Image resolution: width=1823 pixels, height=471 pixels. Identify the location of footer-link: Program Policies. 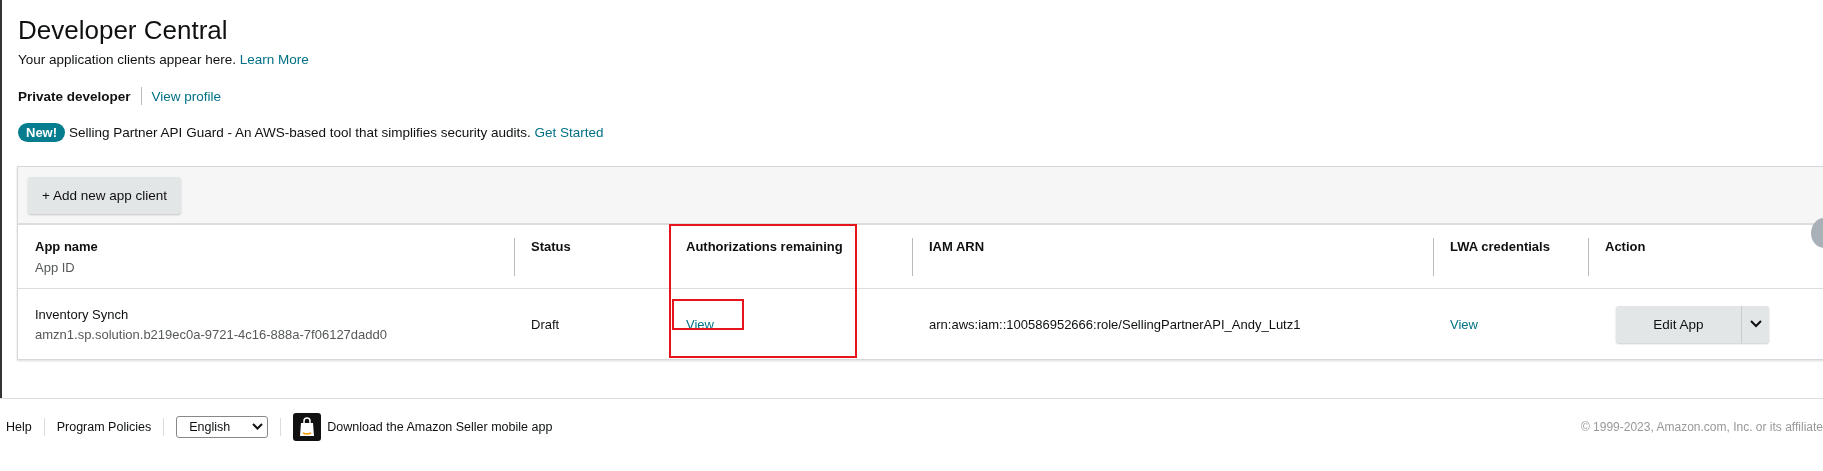
(104, 426).